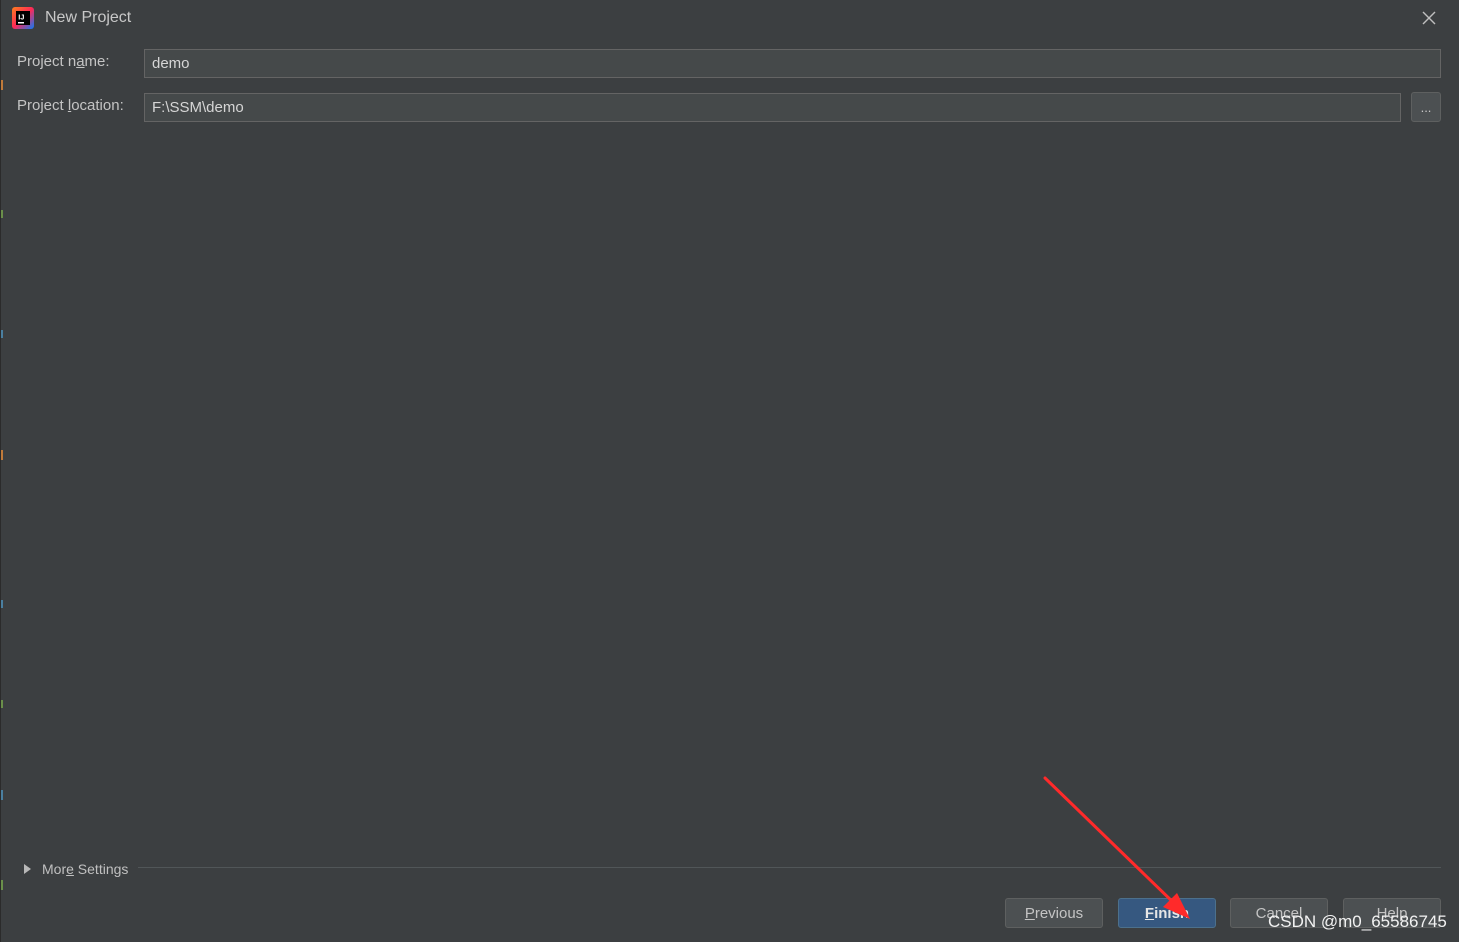  What do you see at coordinates (70, 869) in the screenshot?
I see `more-settings-label-mnemonic: e` at bounding box center [70, 869].